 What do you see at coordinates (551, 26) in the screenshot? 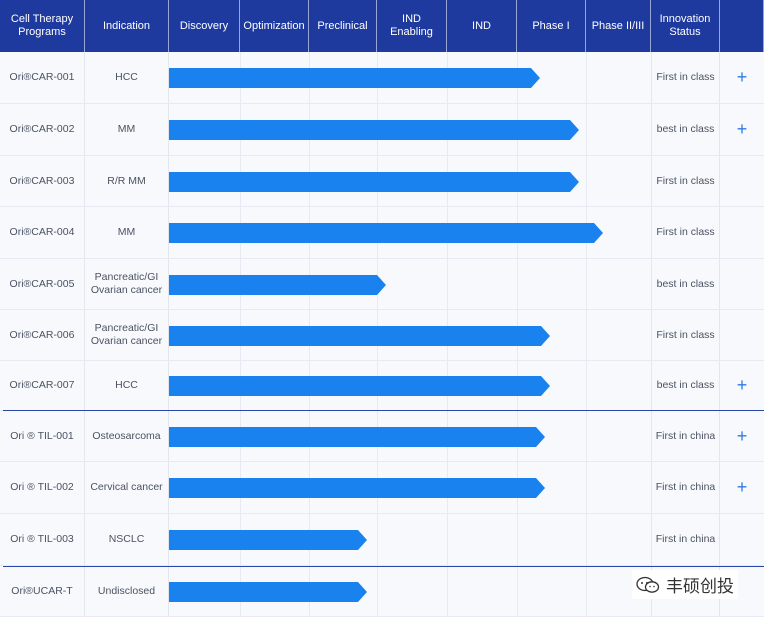
I see `header-col-phase-1: Phase I` at bounding box center [551, 26].